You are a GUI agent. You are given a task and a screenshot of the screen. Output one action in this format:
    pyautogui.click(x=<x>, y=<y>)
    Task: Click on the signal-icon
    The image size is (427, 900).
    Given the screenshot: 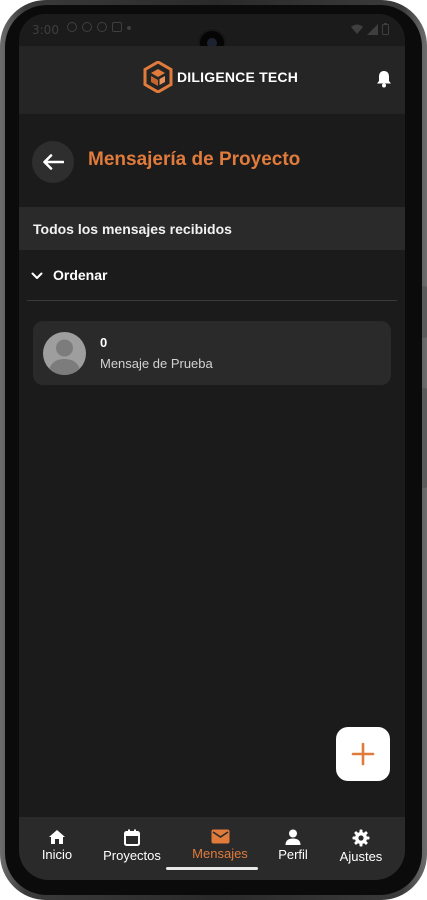 What is the action you would take?
    pyautogui.click(x=372, y=29)
    